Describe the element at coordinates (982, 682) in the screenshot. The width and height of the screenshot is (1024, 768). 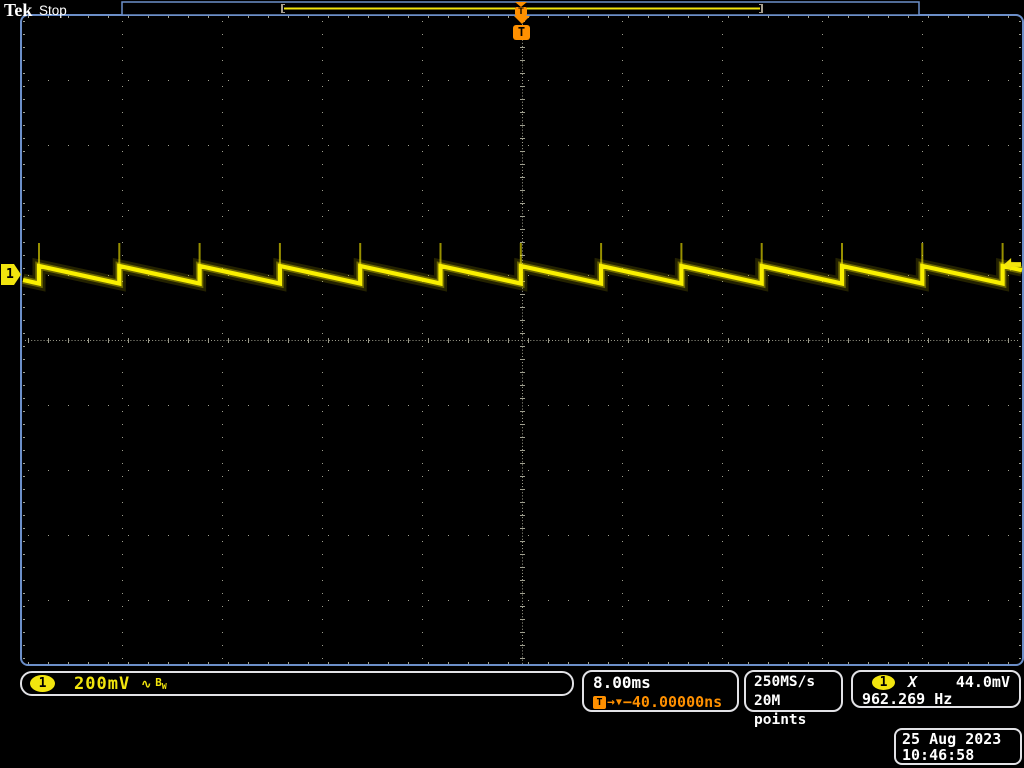
I see `measurement-value: 44.0mV` at that location.